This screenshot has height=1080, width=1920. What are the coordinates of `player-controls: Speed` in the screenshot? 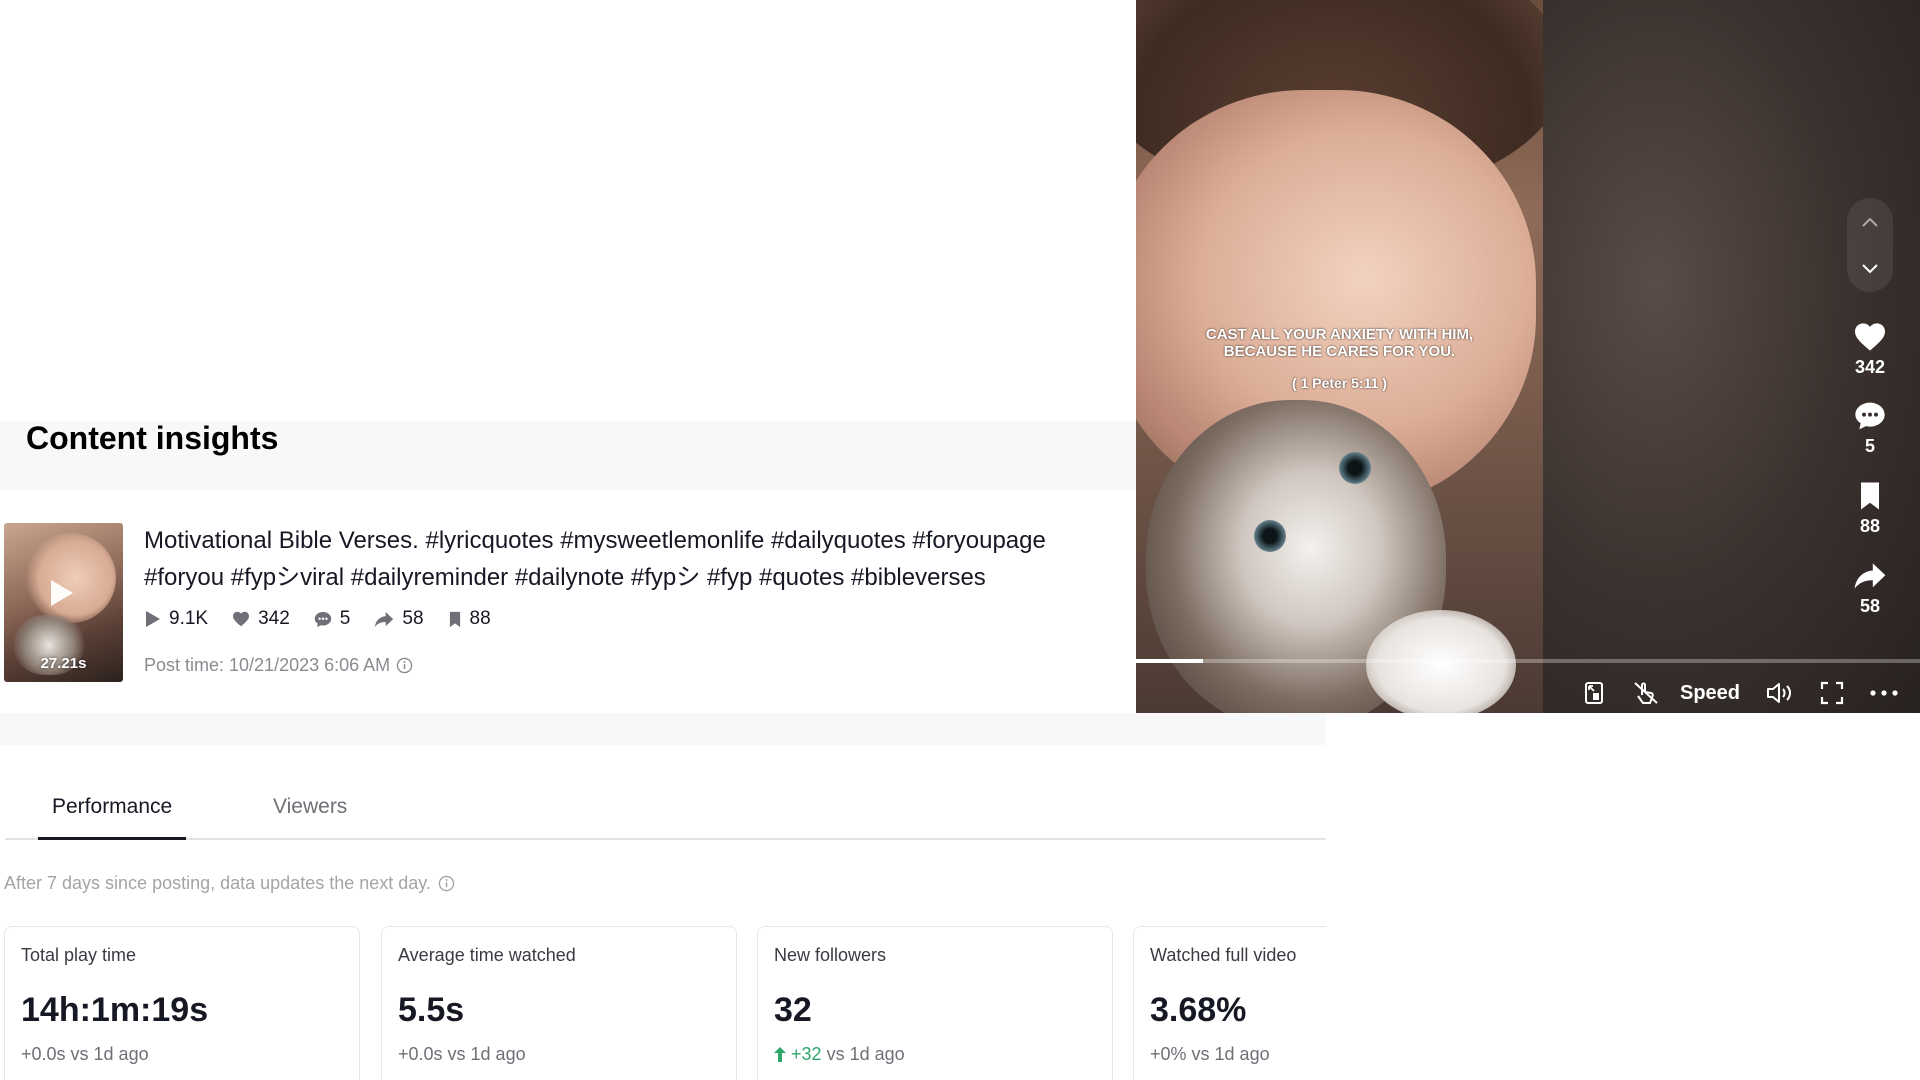 It's located at (1528, 693).